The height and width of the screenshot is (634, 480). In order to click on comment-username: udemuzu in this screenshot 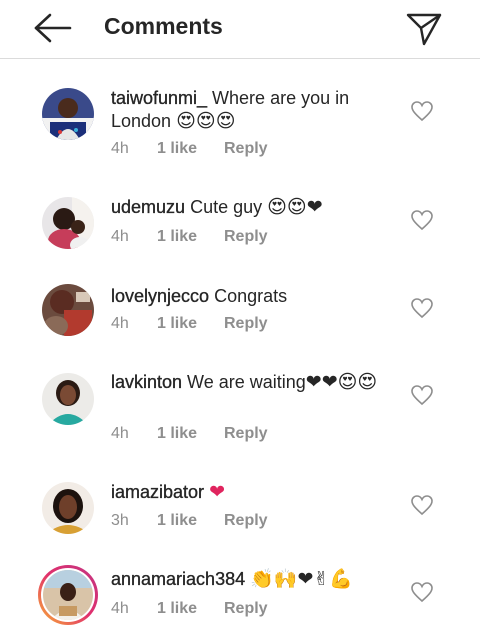, I will do `click(148, 207)`.